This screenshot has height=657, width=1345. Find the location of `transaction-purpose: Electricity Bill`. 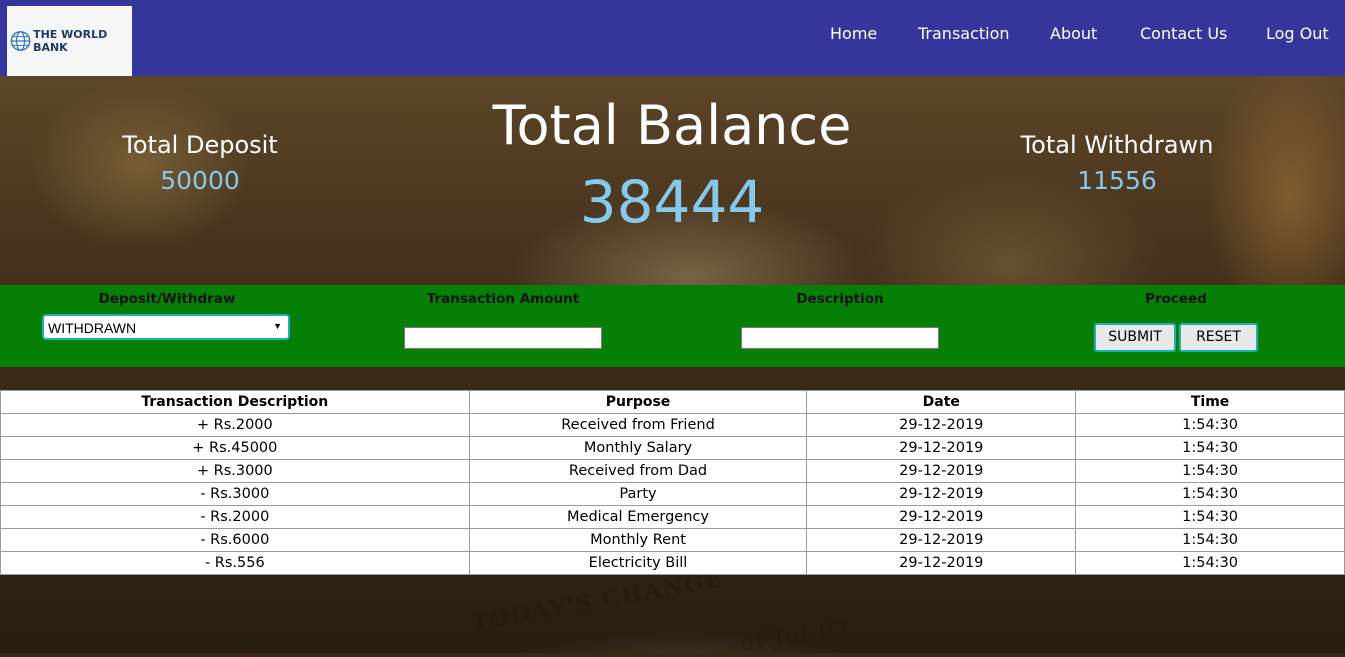

transaction-purpose: Electricity Bill is located at coordinates (638, 563).